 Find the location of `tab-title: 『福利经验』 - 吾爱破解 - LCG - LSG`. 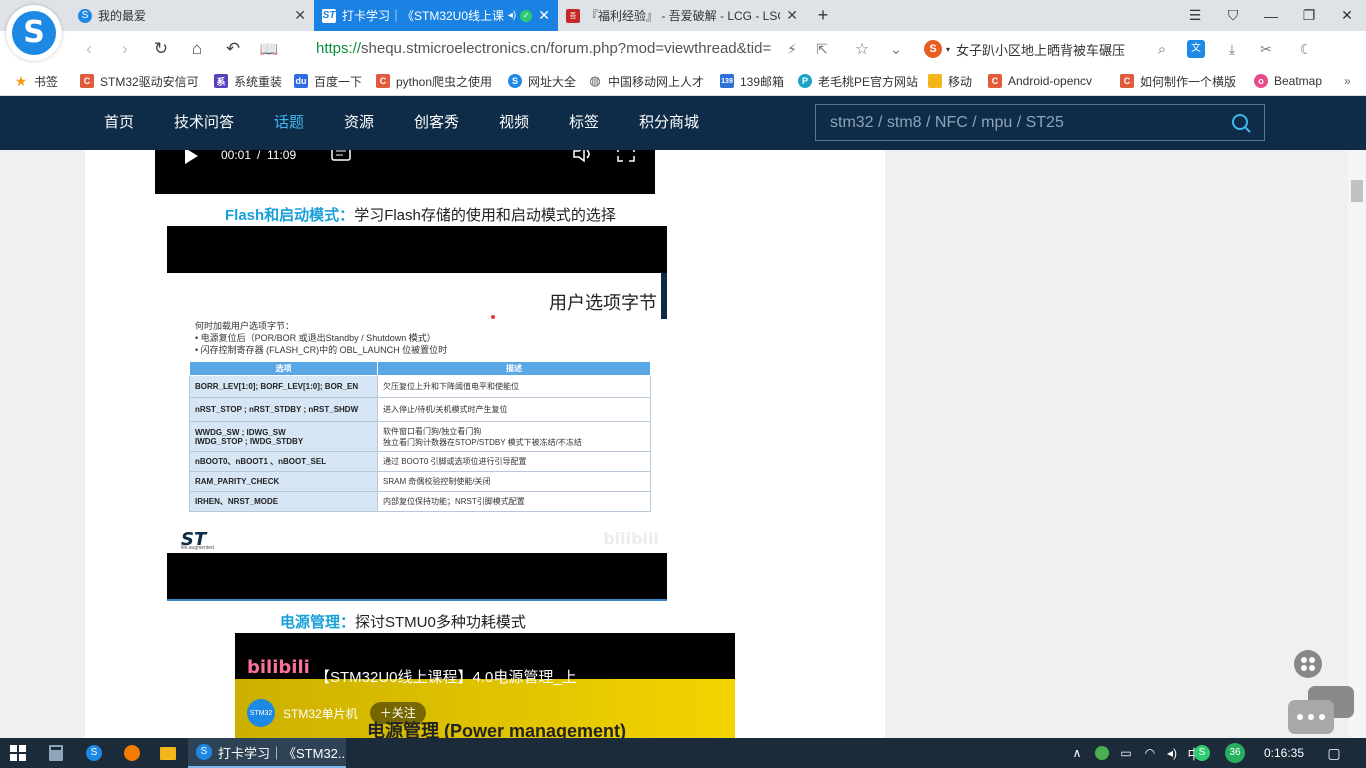

tab-title: 『福利经验』 - 吾爱破解 - LCG - LSG is located at coordinates (683, 16).